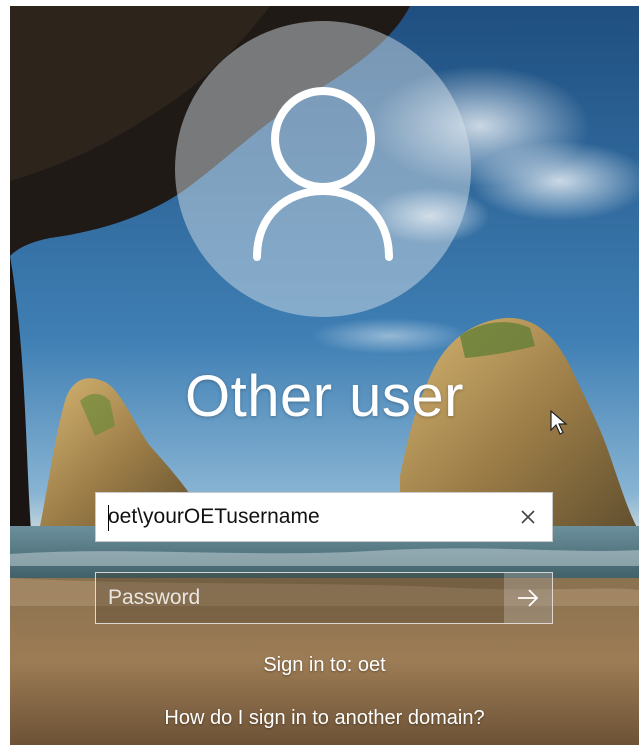 This screenshot has height=745, width=639. I want to click on user-name-title: Other user, so click(324, 396).